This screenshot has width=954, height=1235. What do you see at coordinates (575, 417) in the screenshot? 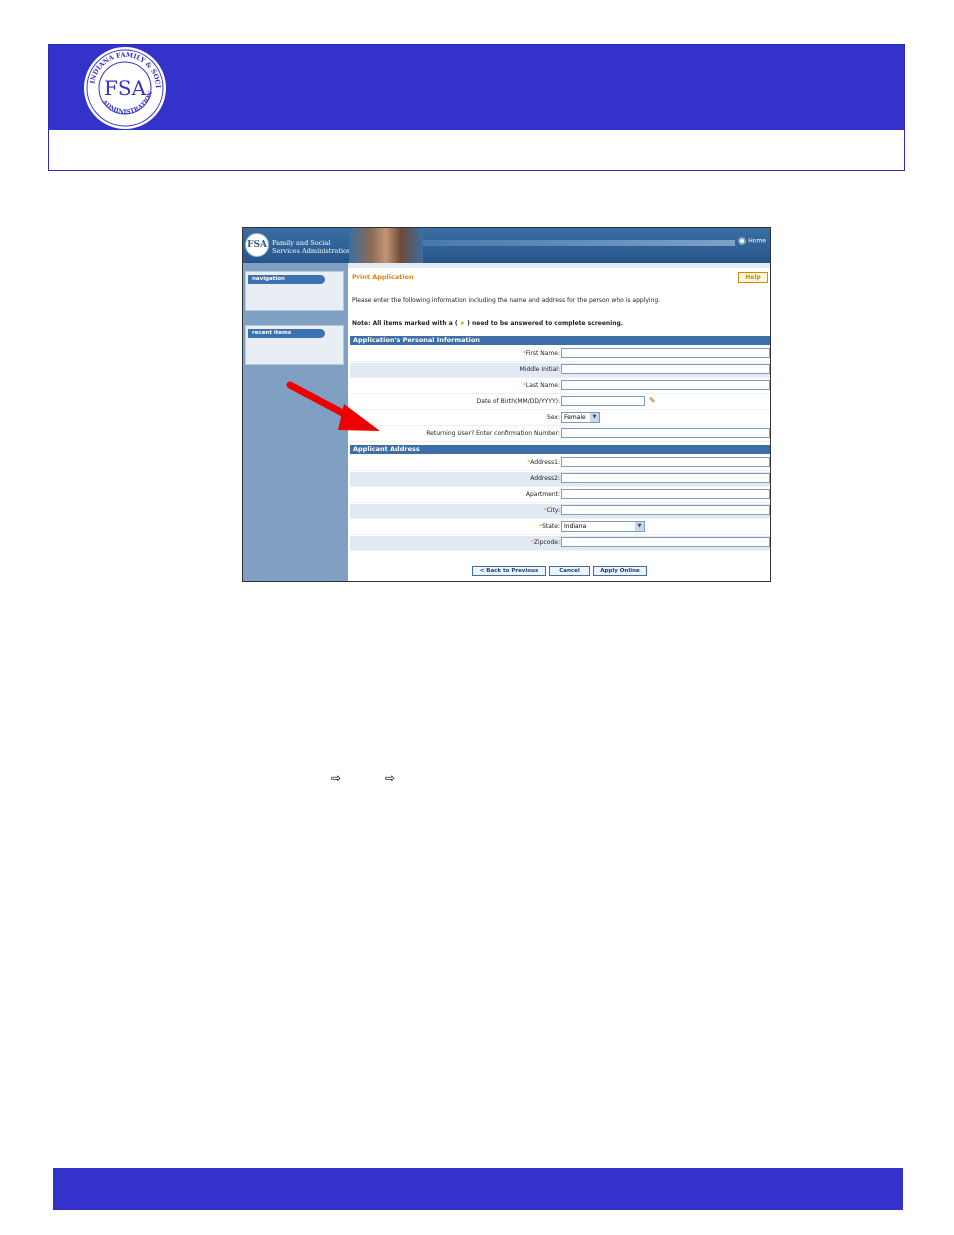
I see `sex-select-value: Female` at bounding box center [575, 417].